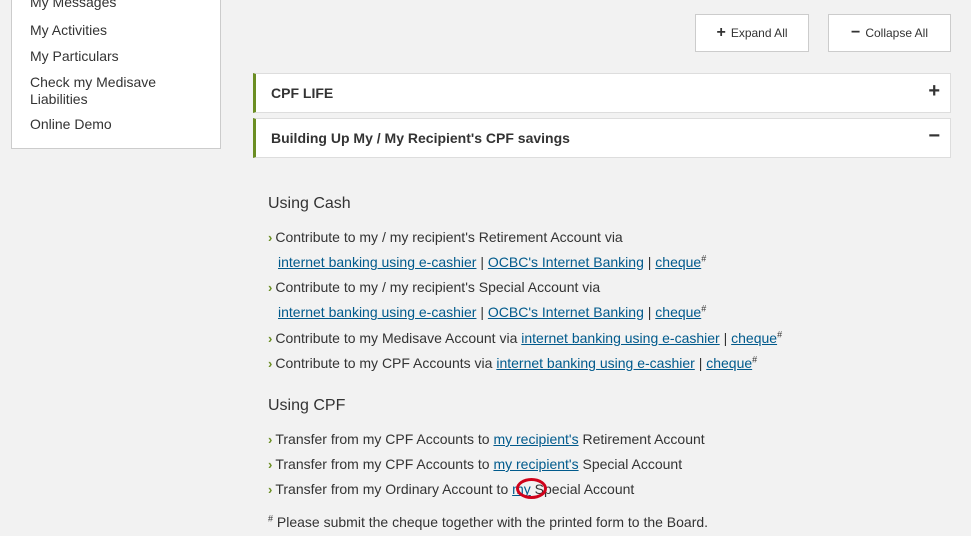  What do you see at coordinates (934, 91) in the screenshot?
I see `expand-icon: +` at bounding box center [934, 91].